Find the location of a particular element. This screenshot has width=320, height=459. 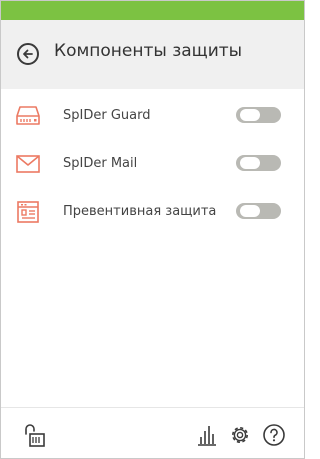

help-icon is located at coordinates (274, 435).